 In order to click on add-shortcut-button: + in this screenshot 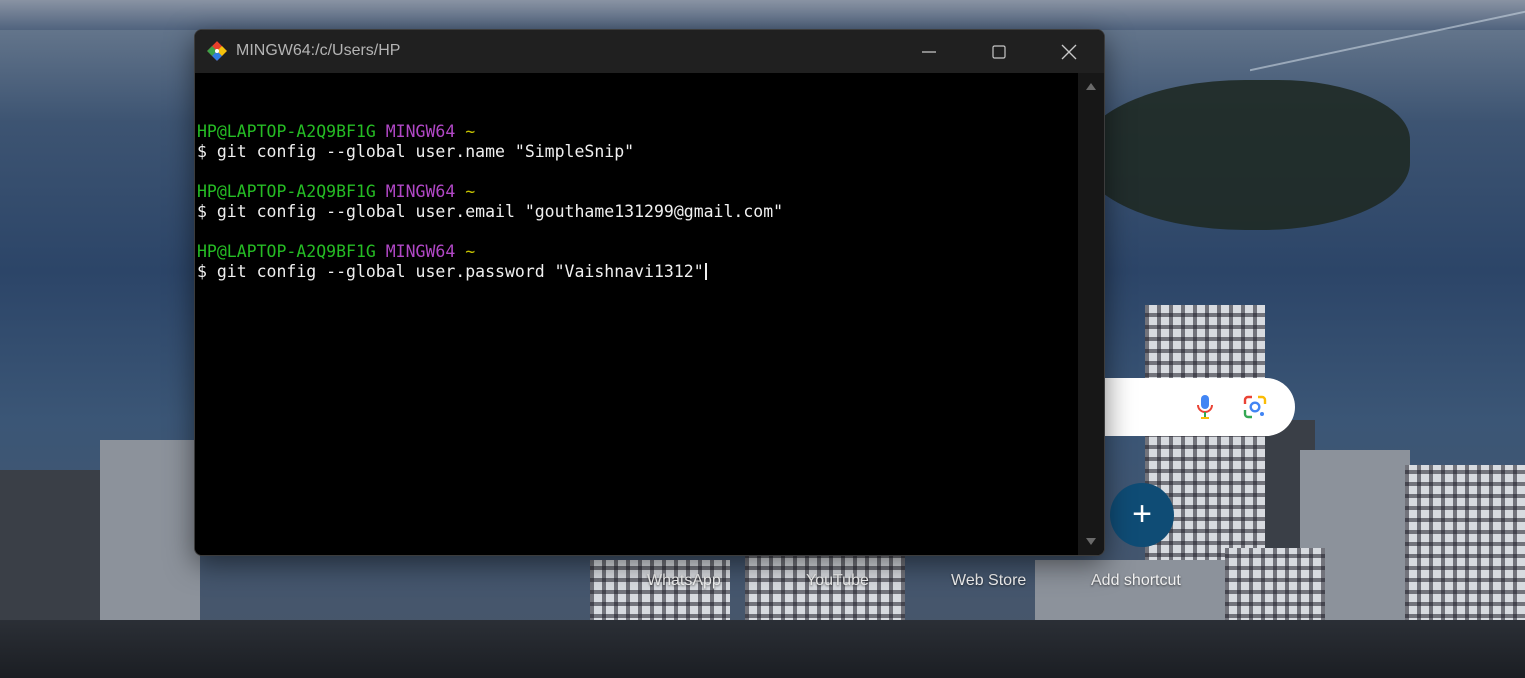, I will do `click(1142, 515)`.